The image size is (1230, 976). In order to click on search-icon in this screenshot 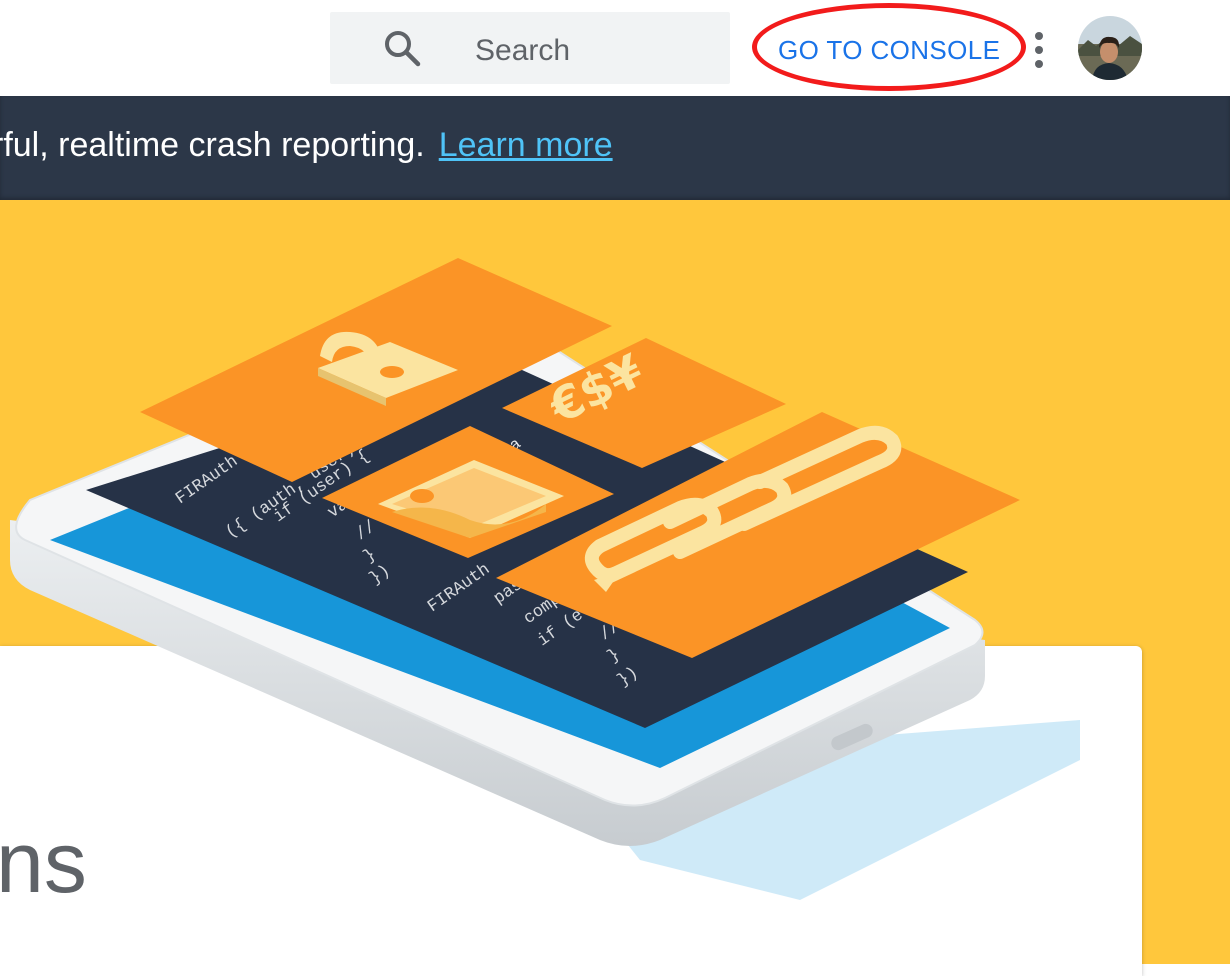, I will do `click(403, 49)`.